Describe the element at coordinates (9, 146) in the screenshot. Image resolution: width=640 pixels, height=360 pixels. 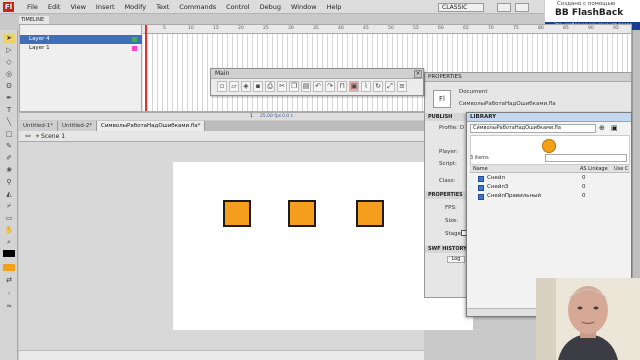
I see `pencil-tool-icon: ✎` at that location.